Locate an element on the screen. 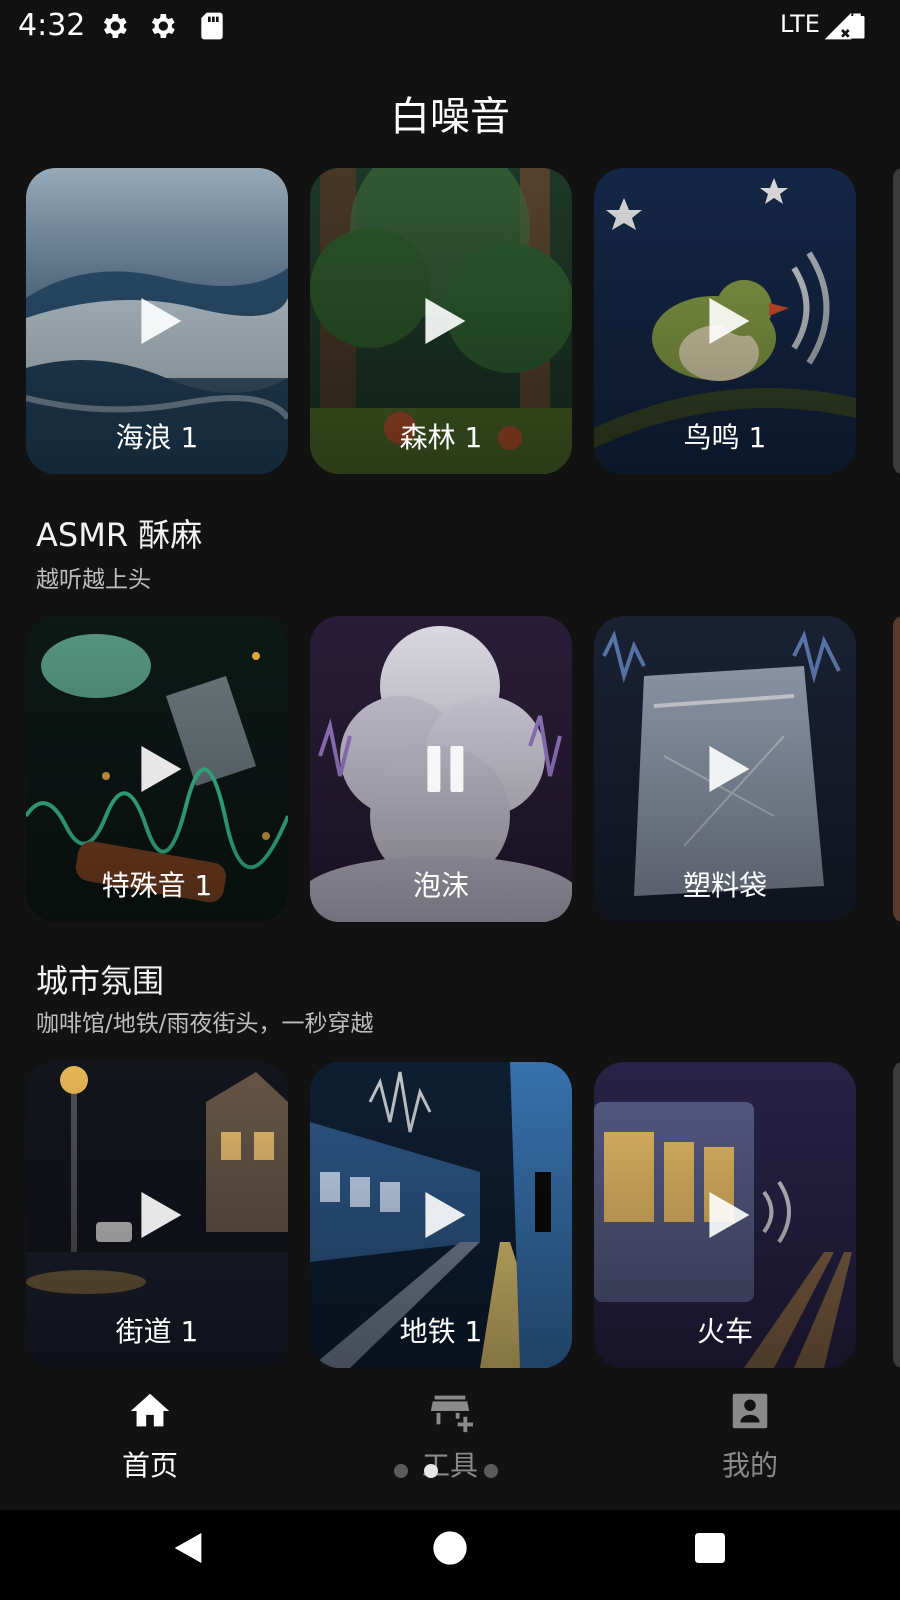 The height and width of the screenshot is (1600, 900). card-label: 海浪 1 is located at coordinates (157, 437).